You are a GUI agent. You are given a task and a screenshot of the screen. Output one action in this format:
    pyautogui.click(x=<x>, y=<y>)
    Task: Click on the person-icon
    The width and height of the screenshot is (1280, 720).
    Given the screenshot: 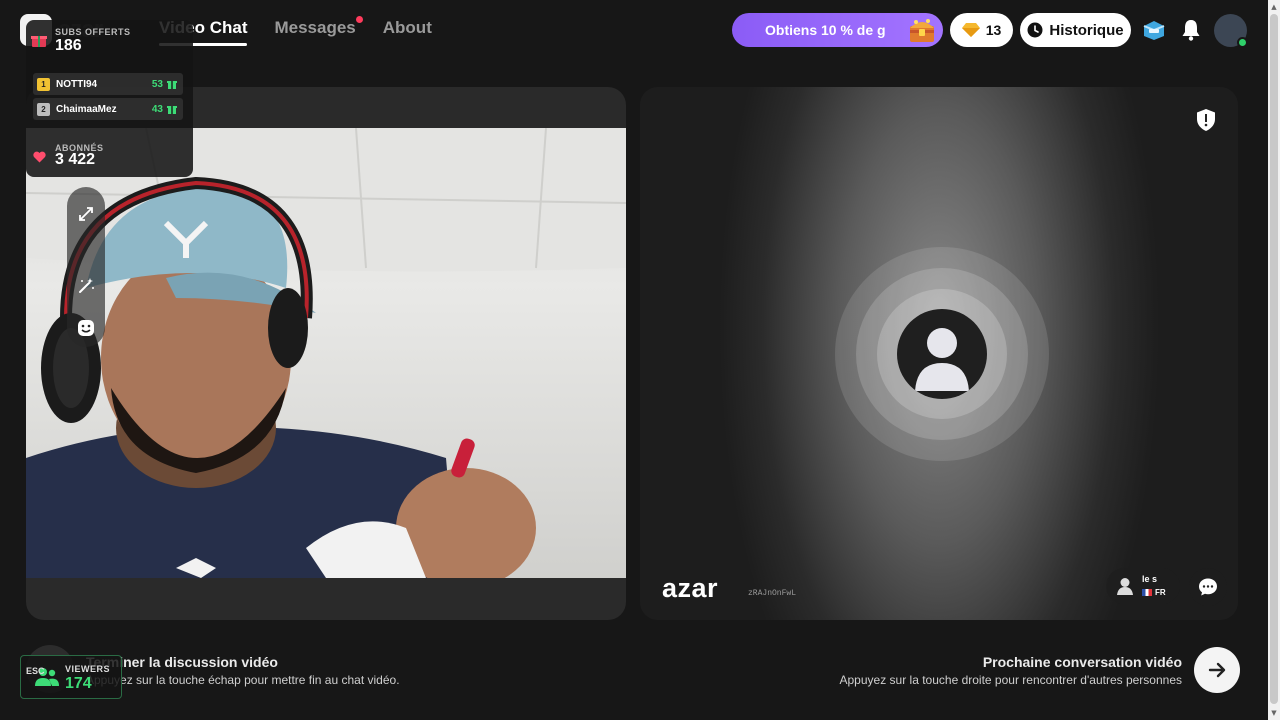 What is the action you would take?
    pyautogui.click(x=942, y=359)
    